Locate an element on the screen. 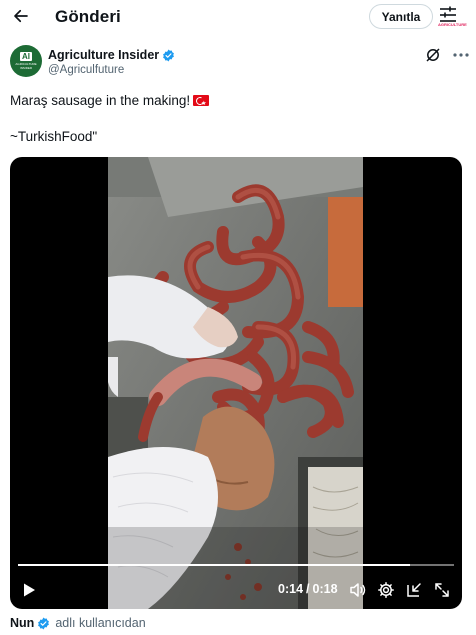 The width and height of the screenshot is (476, 635). pip-icon is located at coordinates (414, 590).